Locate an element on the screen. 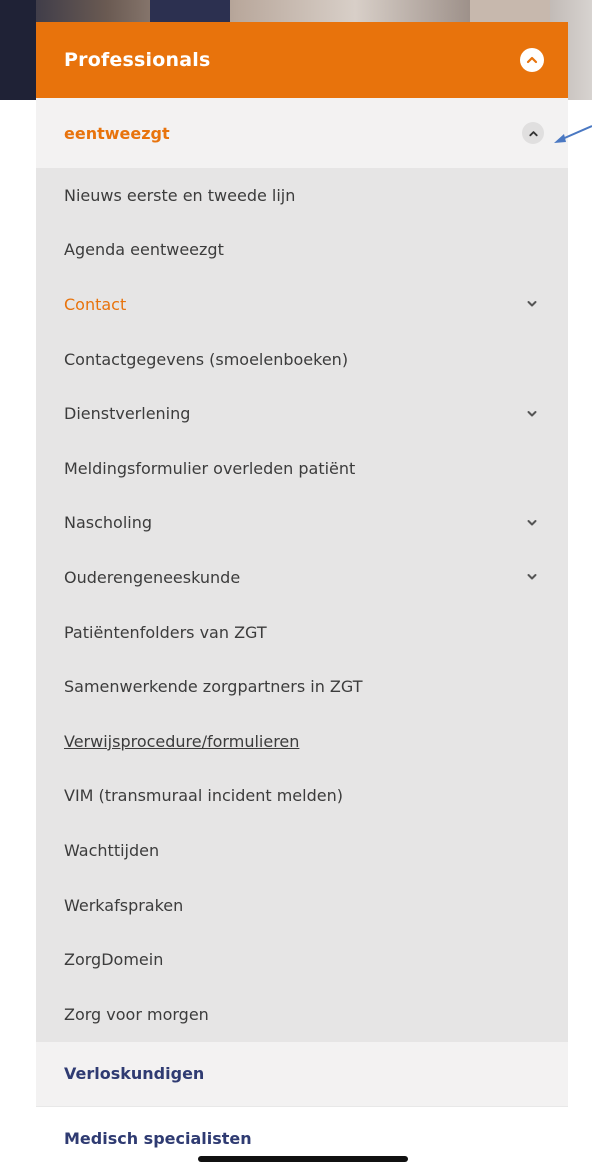 This screenshot has height=1171, width=592. photo-shape is located at coordinates (18, 50).